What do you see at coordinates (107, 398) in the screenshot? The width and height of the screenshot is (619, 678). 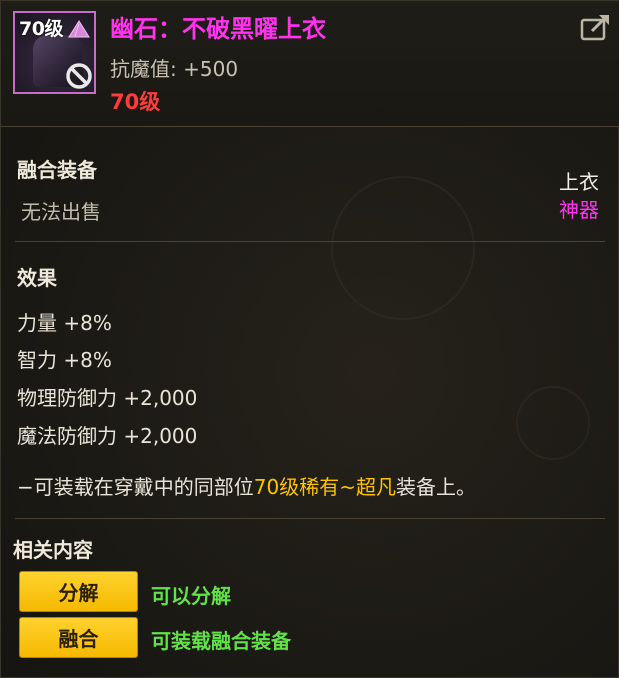 I see `effect-line: 物理防御力 +2,000` at bounding box center [107, 398].